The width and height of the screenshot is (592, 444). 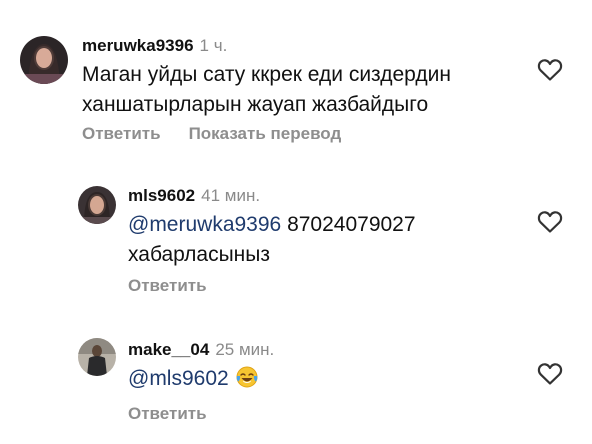 I want to click on timestamp: 25 мин., so click(x=245, y=349).